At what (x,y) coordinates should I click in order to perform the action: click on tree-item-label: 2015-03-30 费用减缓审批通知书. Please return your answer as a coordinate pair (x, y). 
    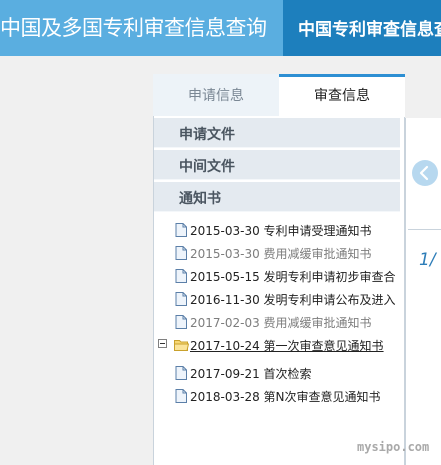
    Looking at the image, I should click on (281, 254).